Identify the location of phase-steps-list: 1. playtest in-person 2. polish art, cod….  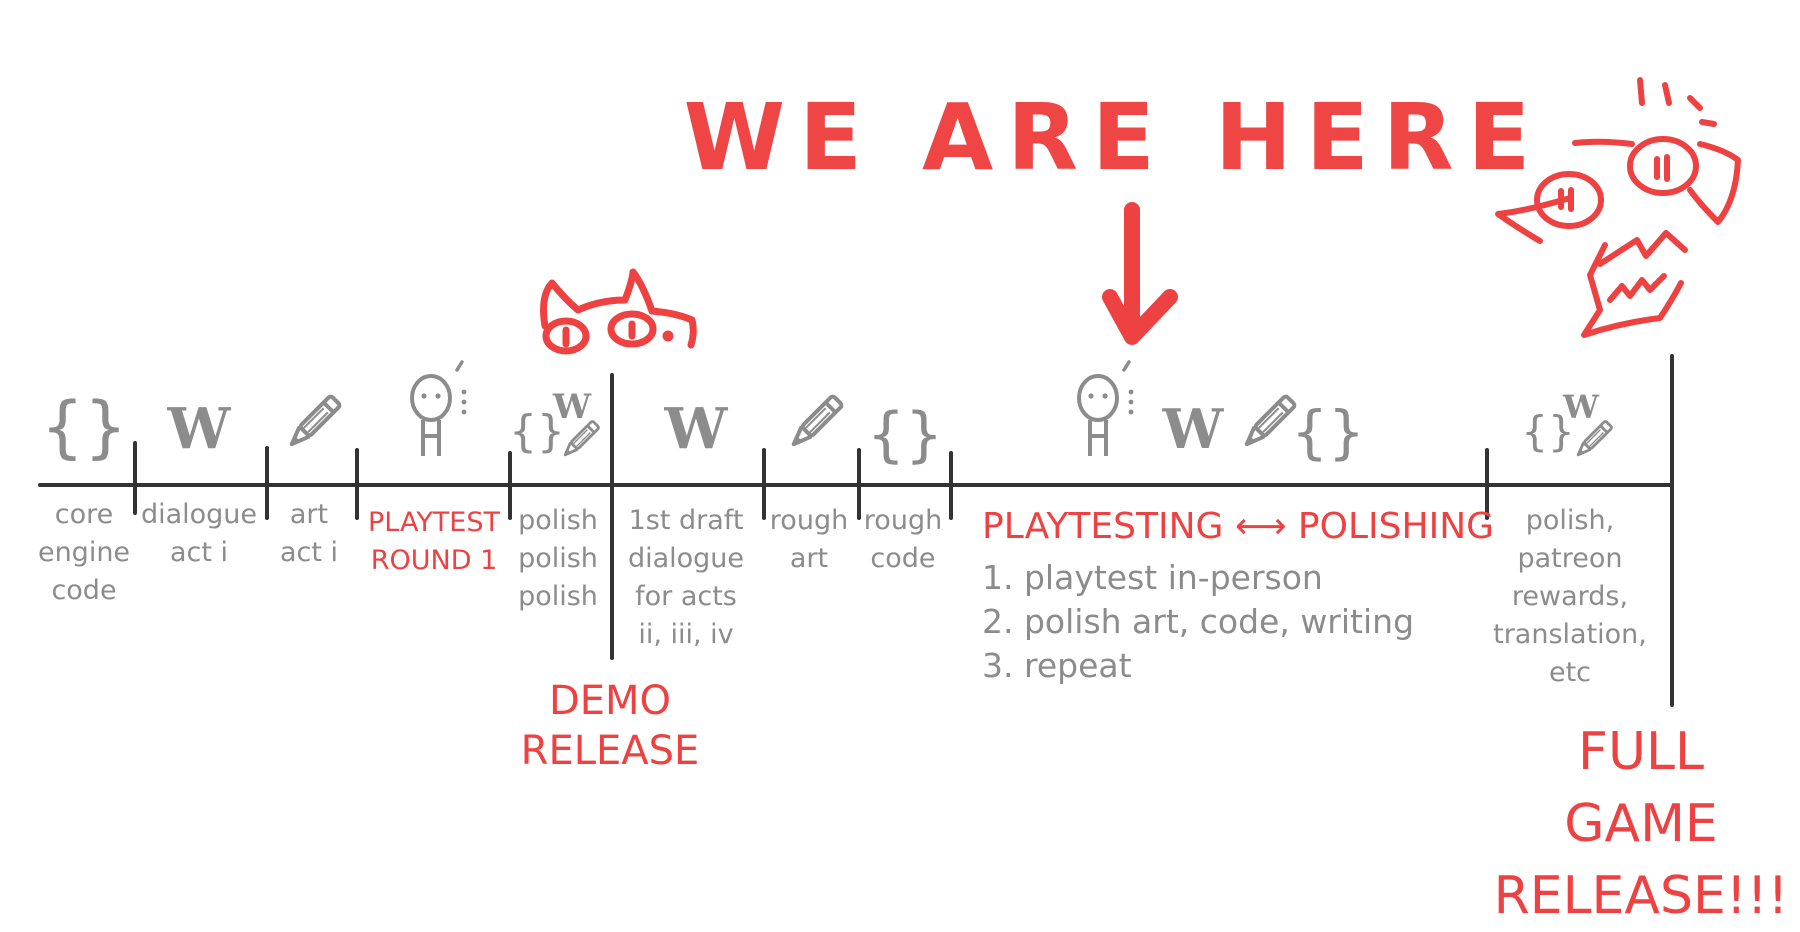
(1198, 622).